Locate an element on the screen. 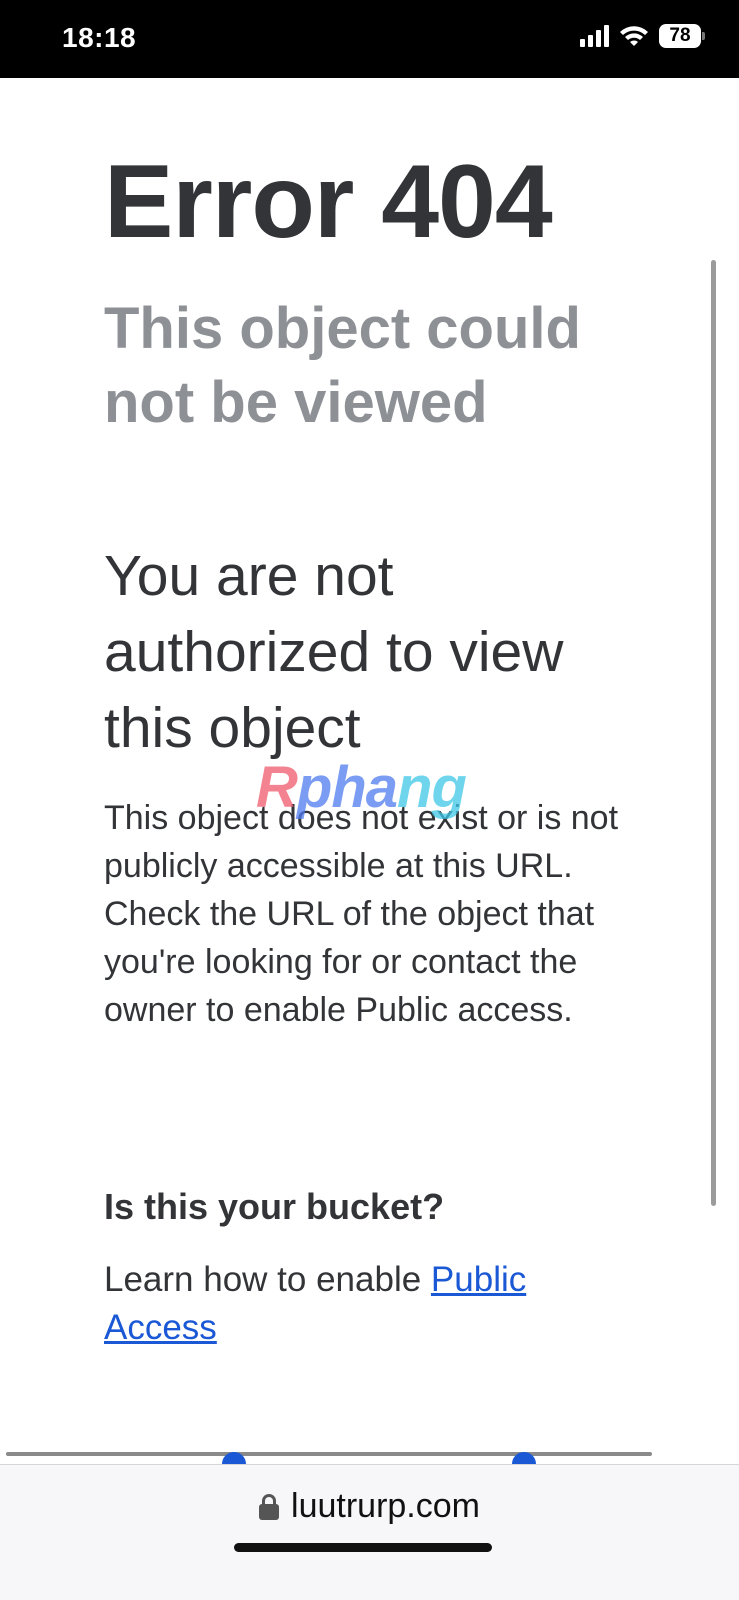 Image resolution: width=739 pixels, height=1600 pixels. url-text: luutrurp.com is located at coordinates (385, 1506).